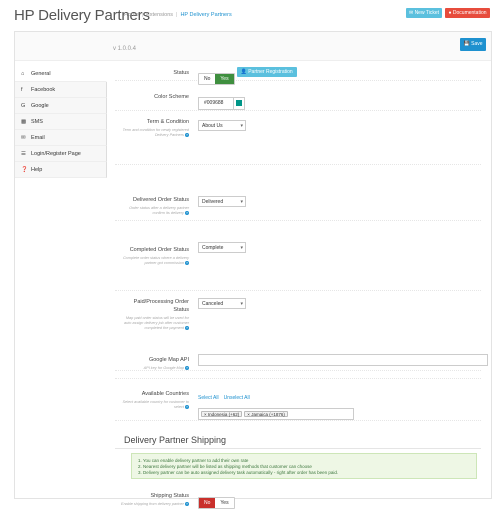 This screenshot has width=500, height=512. What do you see at coordinates (161, 306) in the screenshot?
I see `paid-label: Paid/Processing Order Status` at bounding box center [161, 306].